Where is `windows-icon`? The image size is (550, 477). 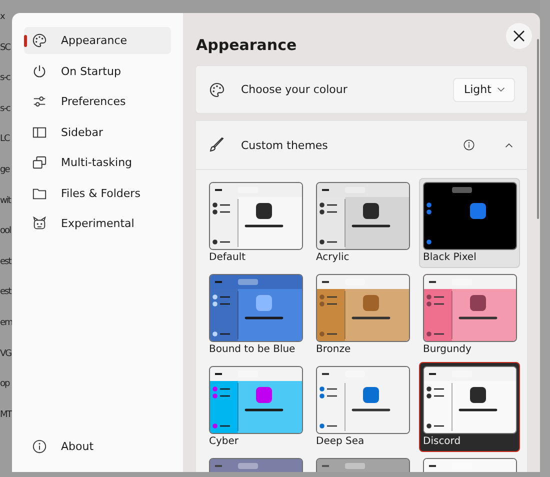 windows-icon is located at coordinates (39, 162).